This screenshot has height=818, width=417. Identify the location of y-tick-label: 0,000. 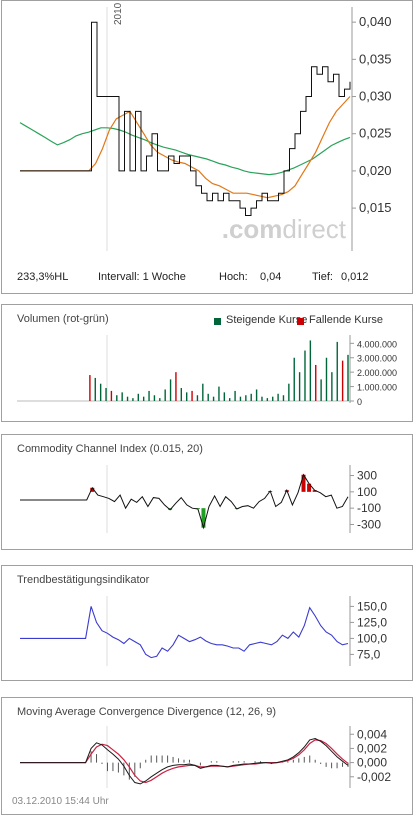
(372, 763).